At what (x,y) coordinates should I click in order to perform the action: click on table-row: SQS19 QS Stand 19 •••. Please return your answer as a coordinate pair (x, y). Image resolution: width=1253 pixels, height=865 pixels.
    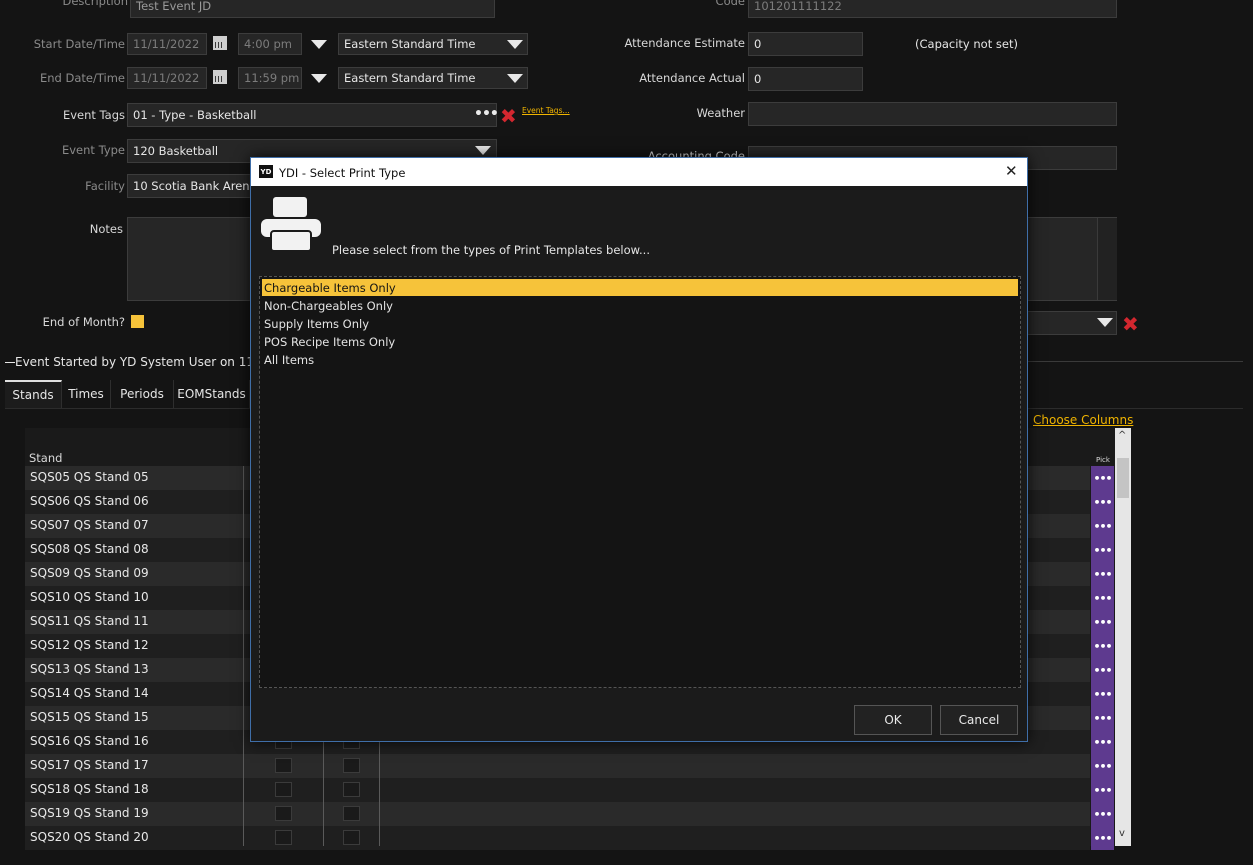
    Looking at the image, I should click on (569, 814).